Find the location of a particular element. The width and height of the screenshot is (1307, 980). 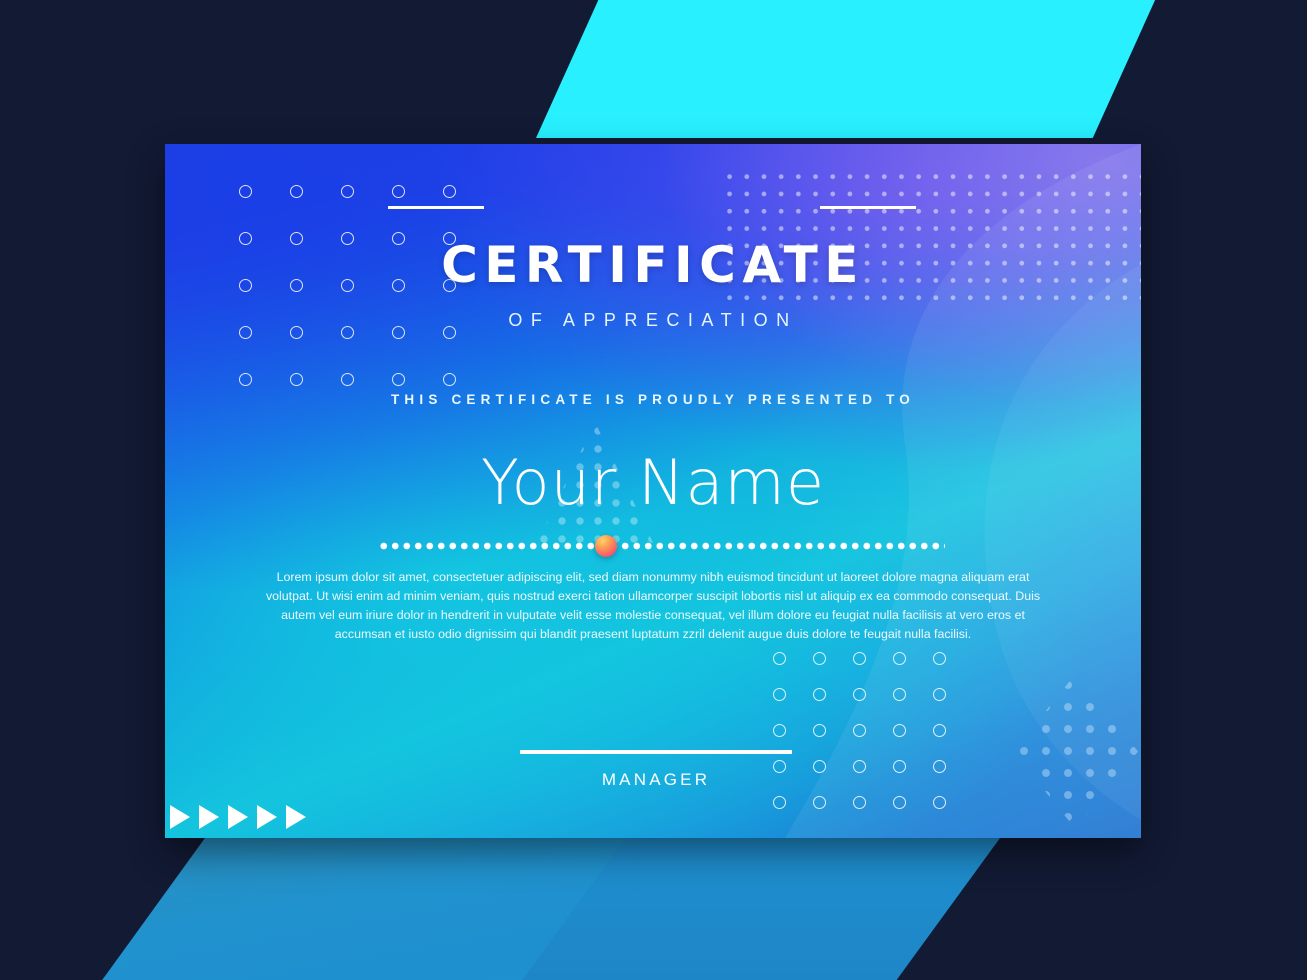

page-title: CERTIFICATE is located at coordinates (653, 265).